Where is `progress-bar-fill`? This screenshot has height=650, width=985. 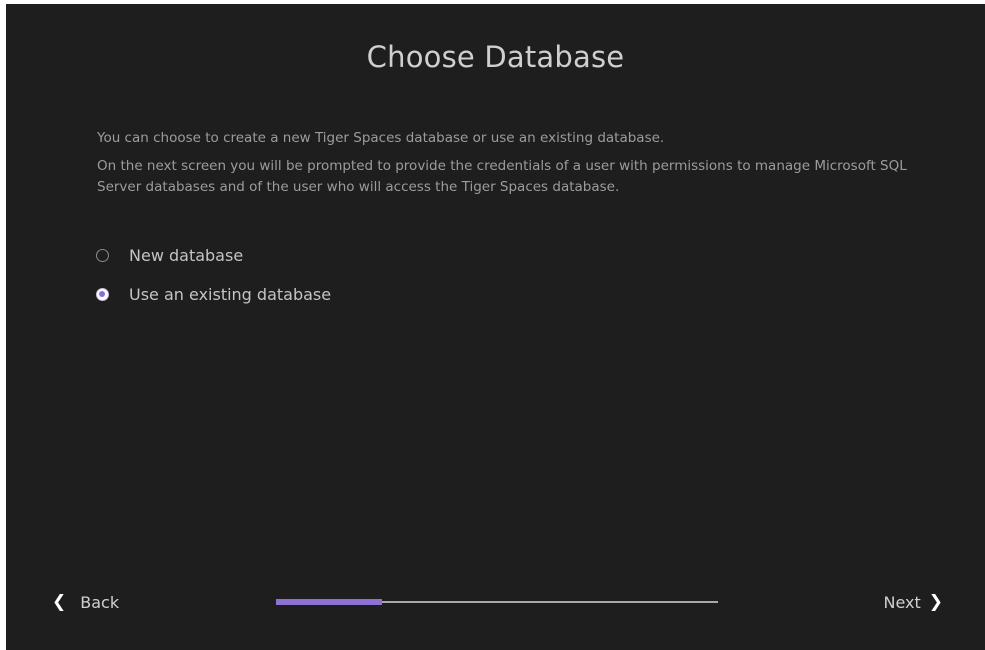 progress-bar-fill is located at coordinates (329, 601).